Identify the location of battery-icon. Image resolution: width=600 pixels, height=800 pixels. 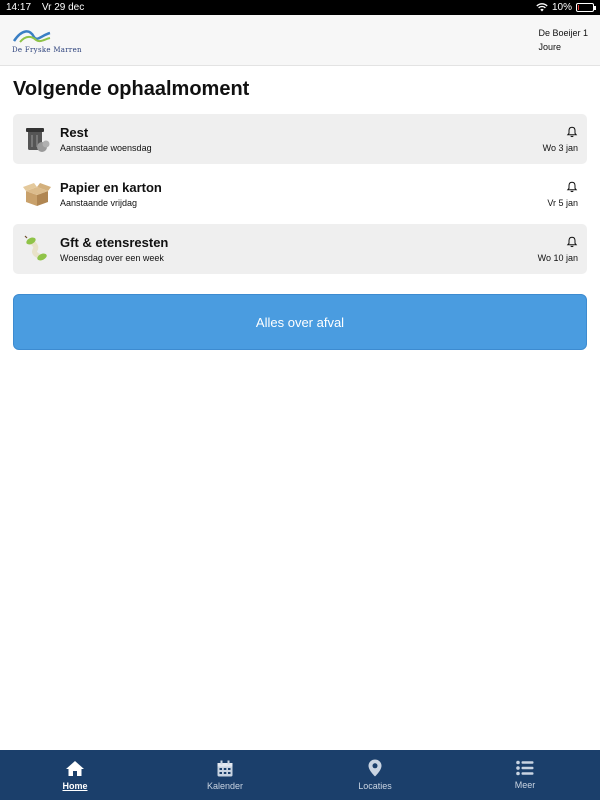
(586, 7).